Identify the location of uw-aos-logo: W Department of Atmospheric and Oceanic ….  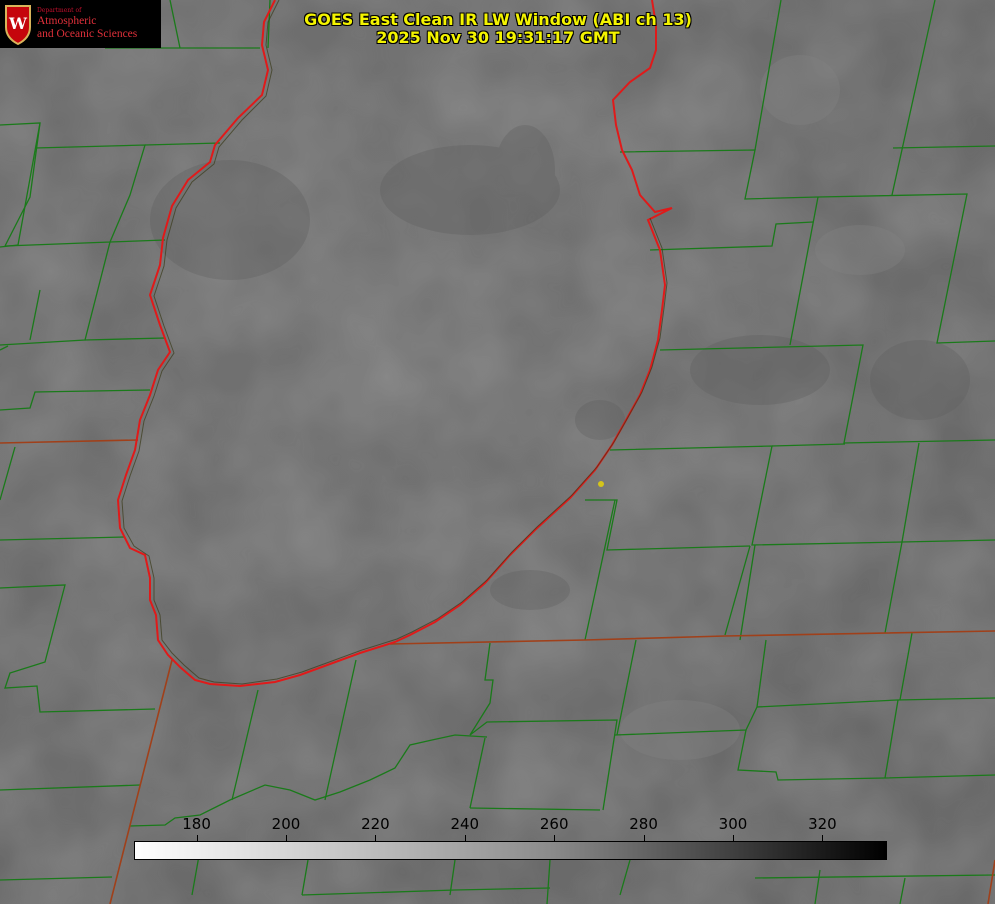
(80, 24).